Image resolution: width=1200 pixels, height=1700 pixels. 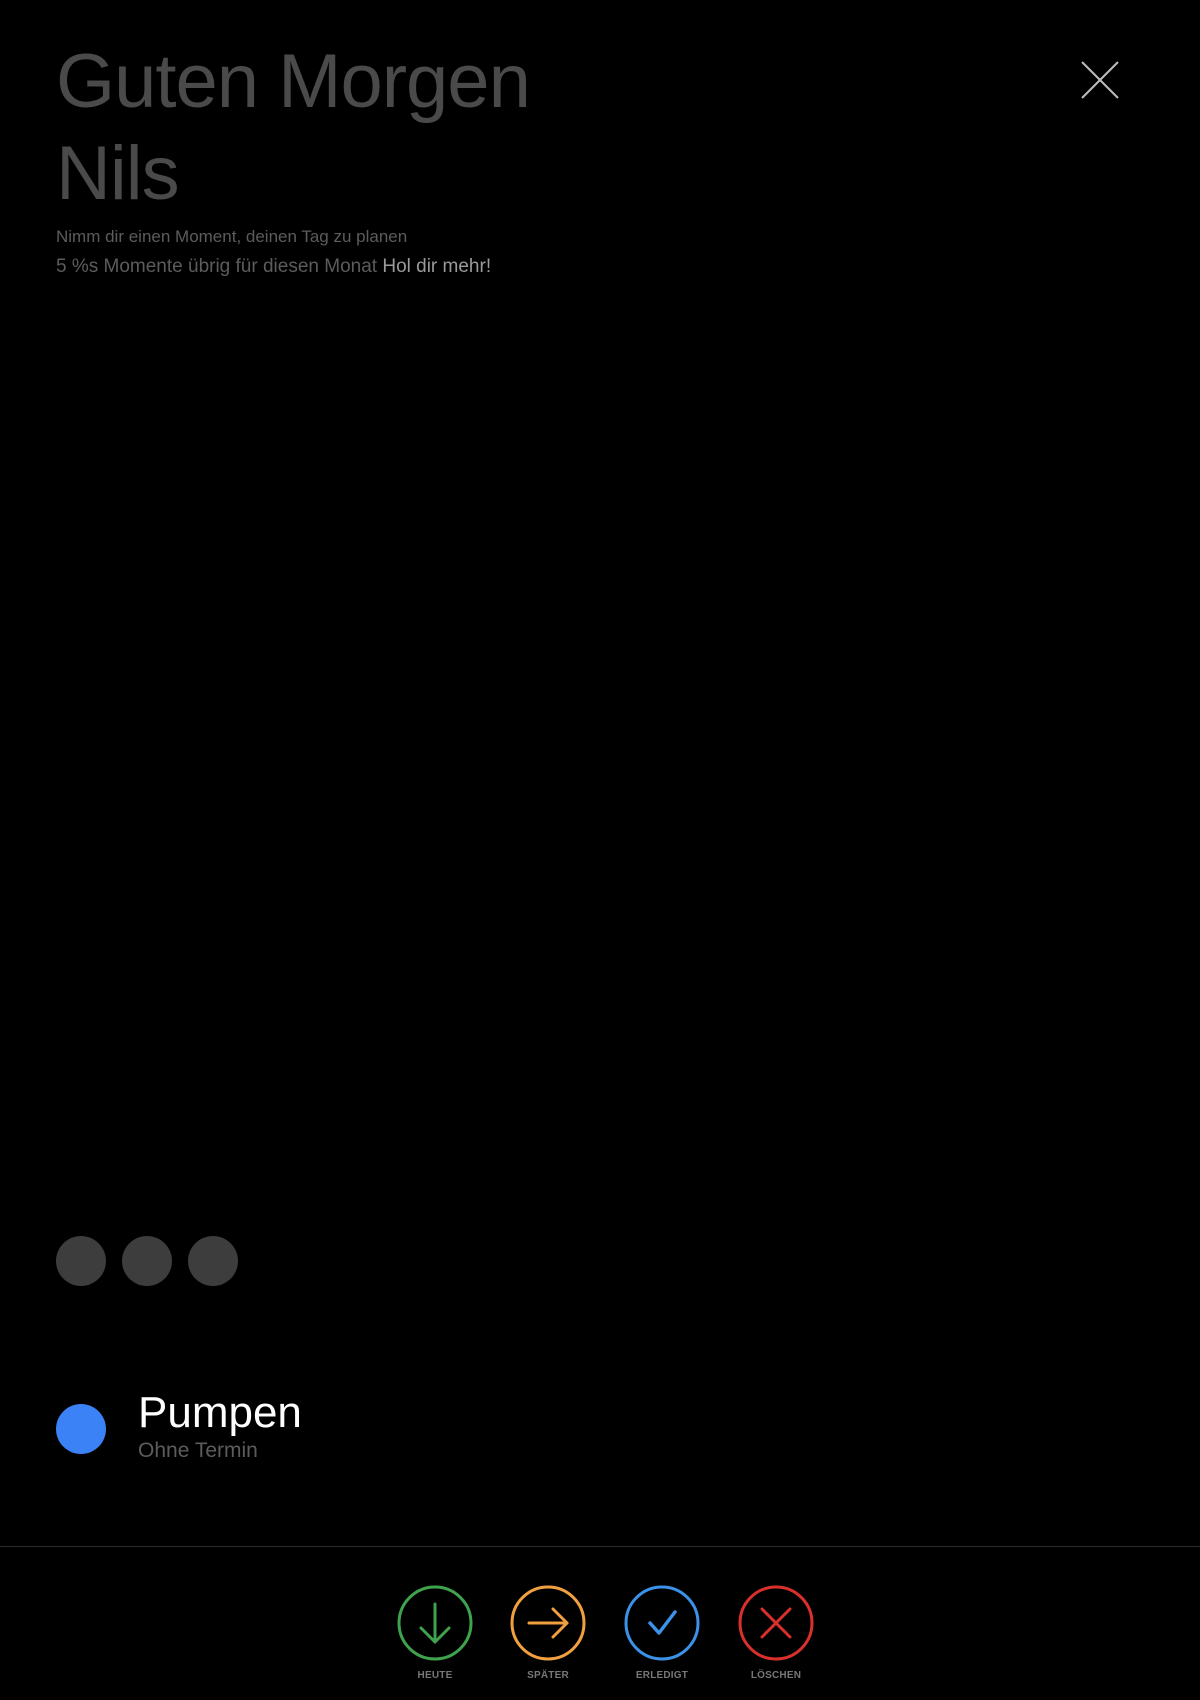 I want to click on check-icon, so click(x=662, y=1623).